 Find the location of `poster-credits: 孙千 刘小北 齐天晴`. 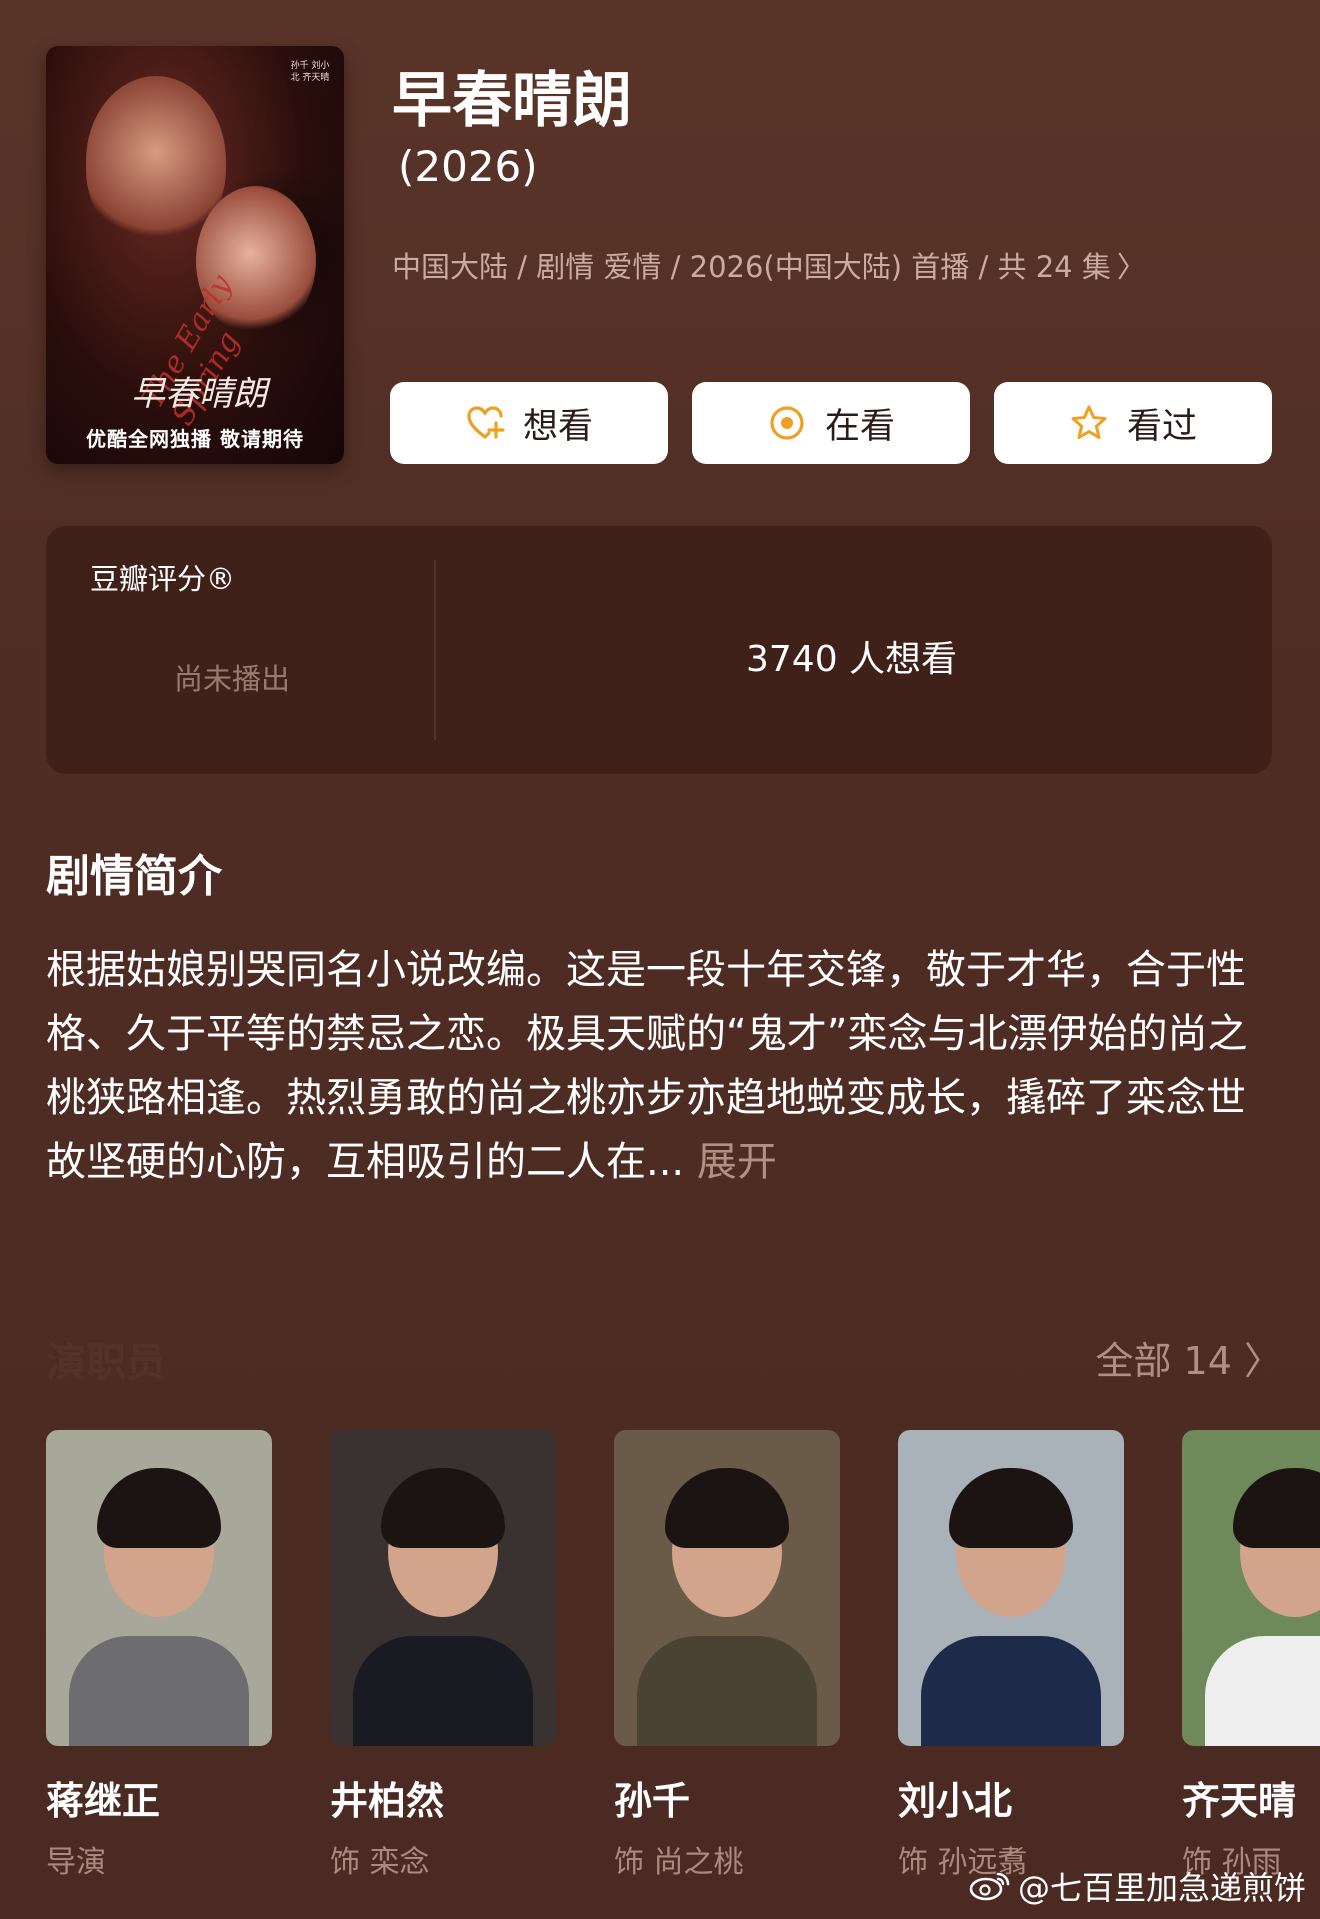

poster-credits: 孙千 刘小北 齐天晴 is located at coordinates (310, 72).